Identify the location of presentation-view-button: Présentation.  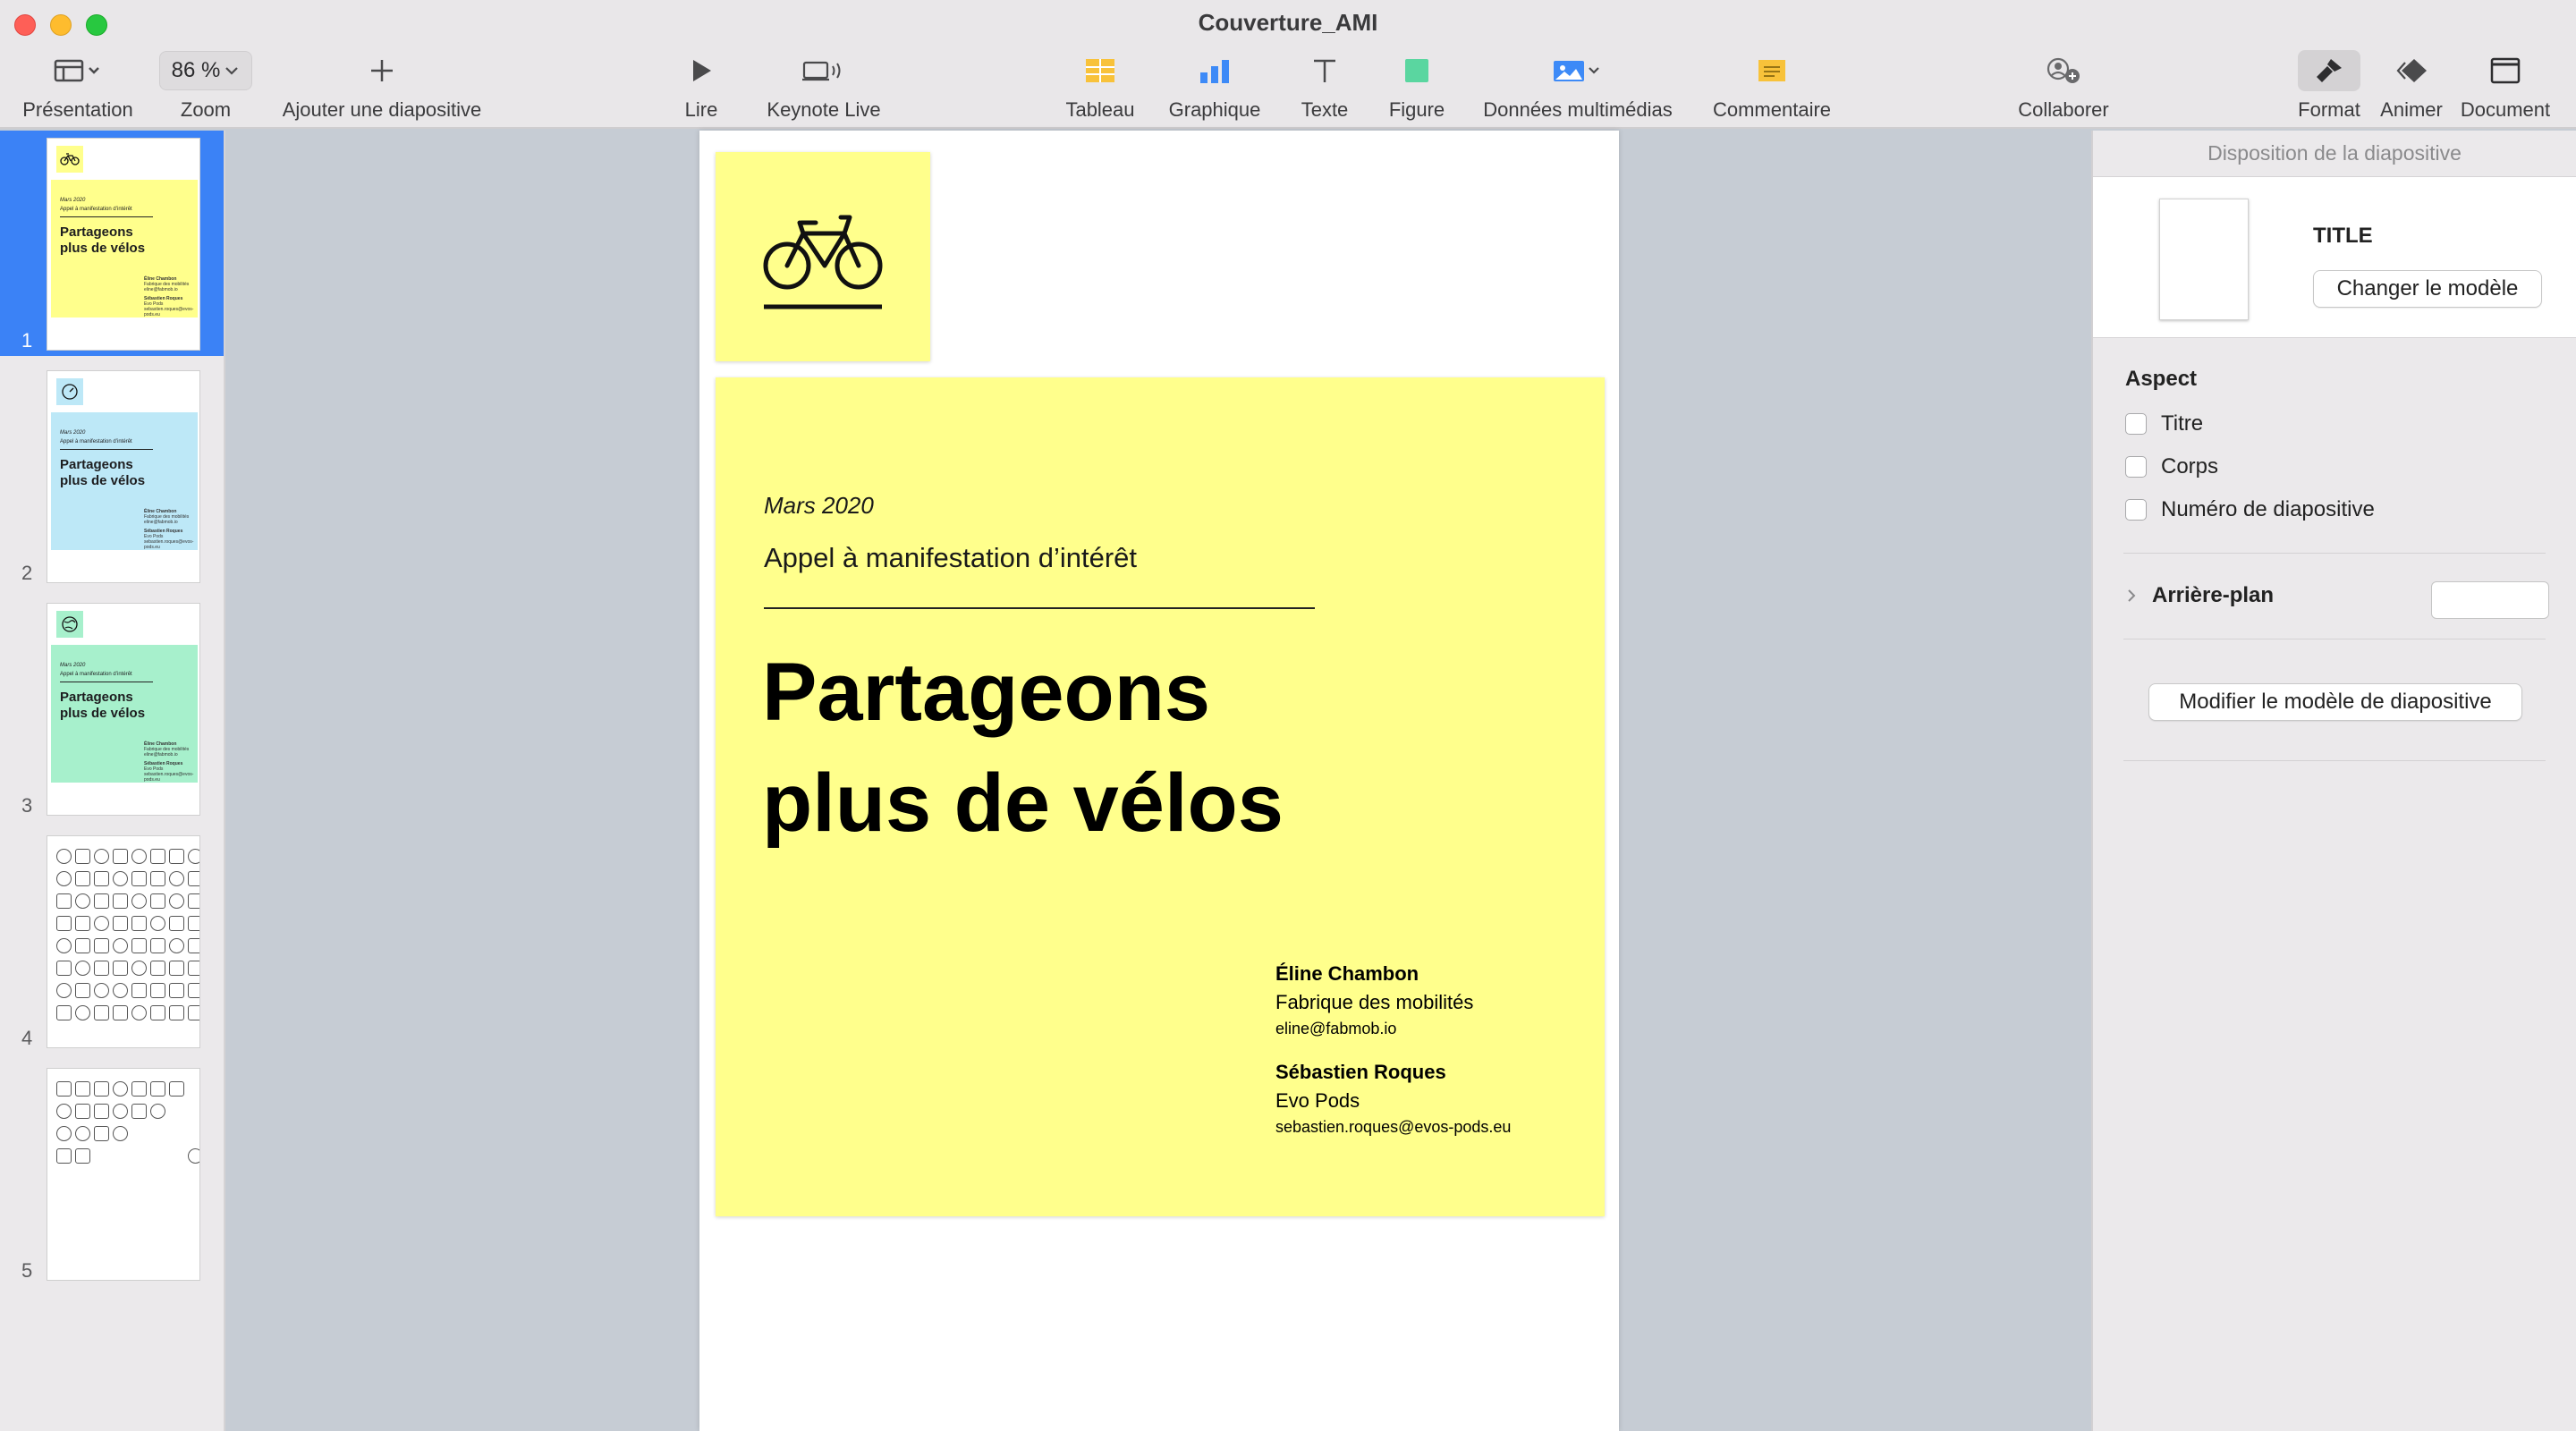
(78, 88).